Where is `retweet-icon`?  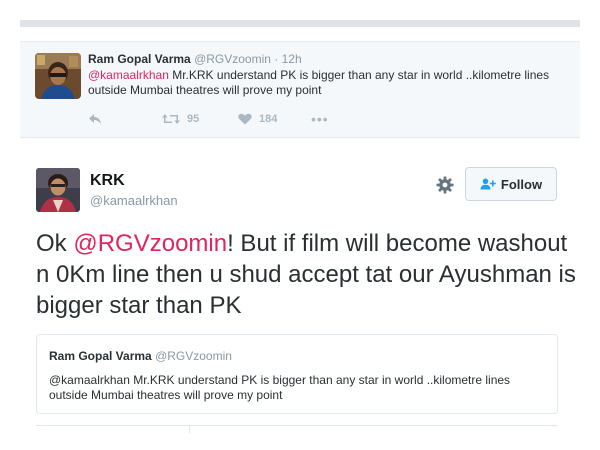 retweet-icon is located at coordinates (171, 119).